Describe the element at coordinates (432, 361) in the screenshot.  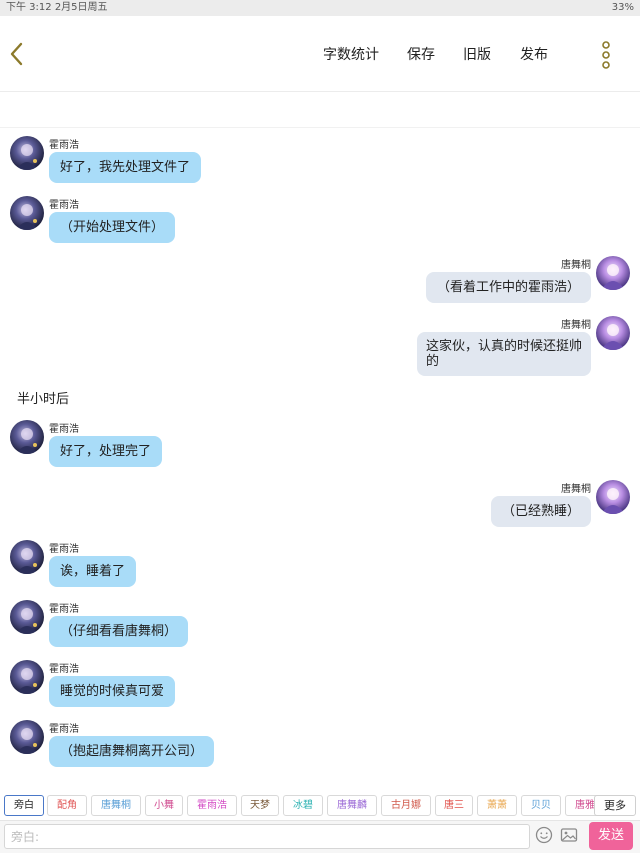
I see `message-line: 的` at that location.